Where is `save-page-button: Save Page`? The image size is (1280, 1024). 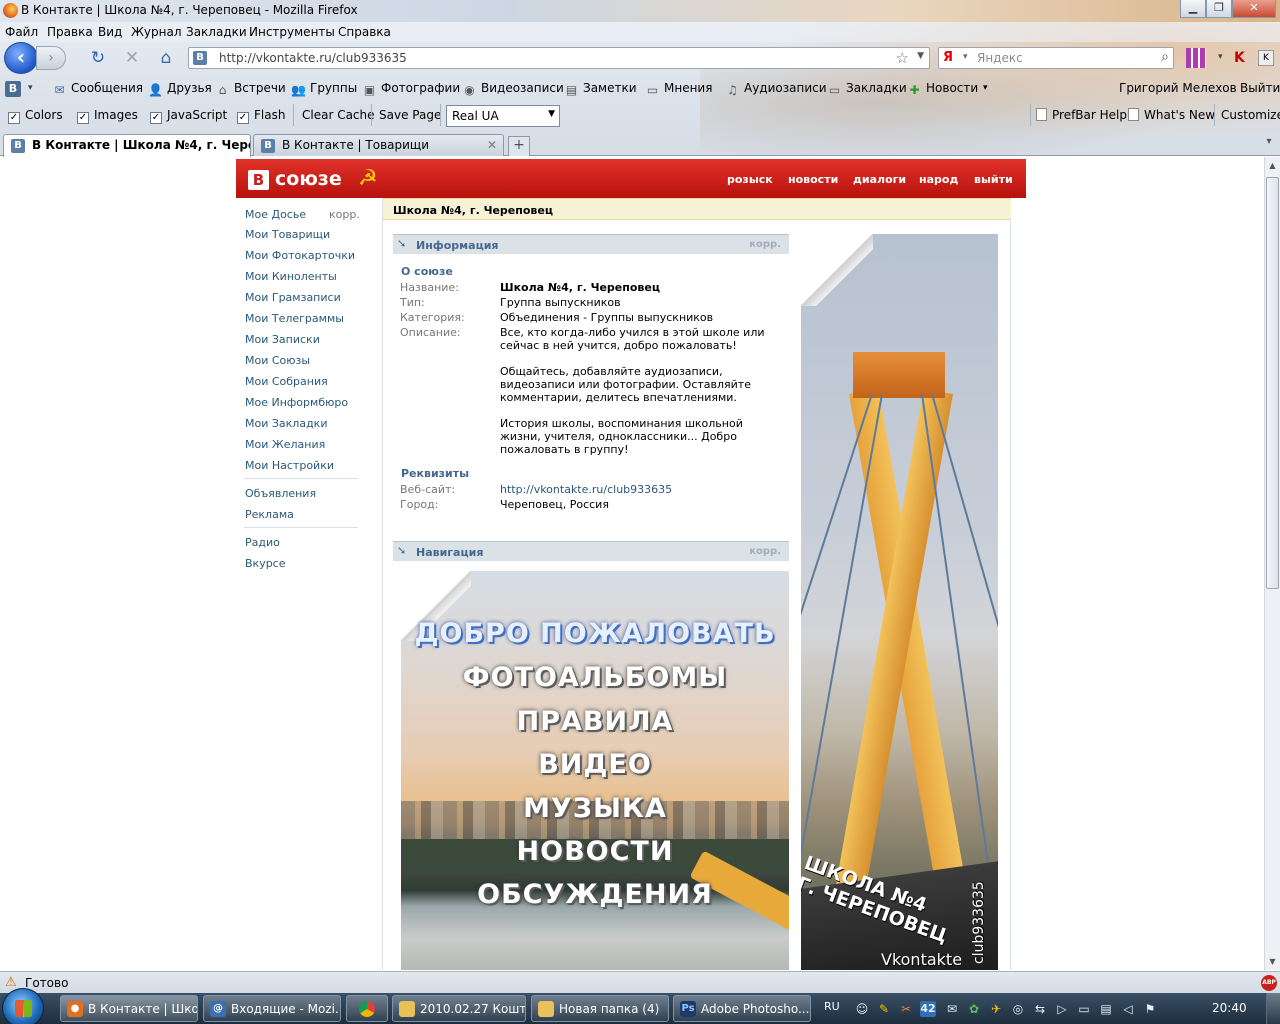
save-page-button: Save Page is located at coordinates (410, 115).